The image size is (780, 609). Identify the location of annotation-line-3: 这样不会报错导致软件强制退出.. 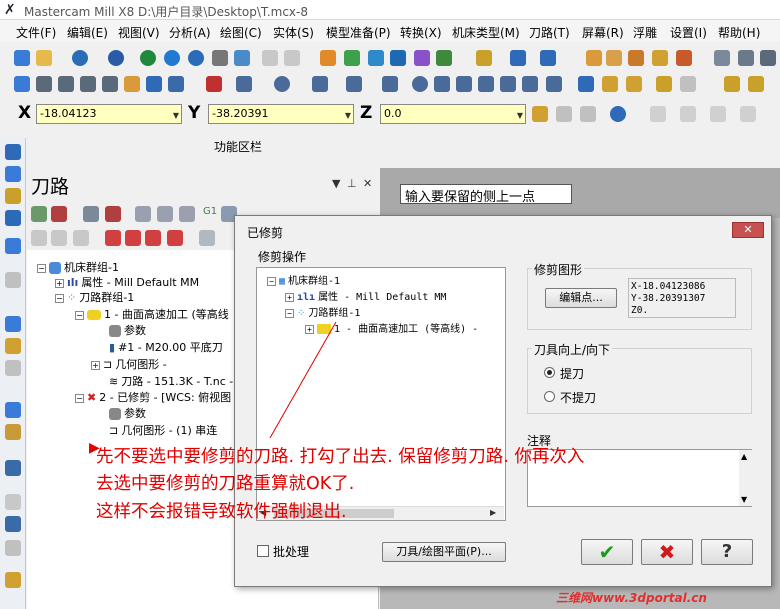
(221, 512).